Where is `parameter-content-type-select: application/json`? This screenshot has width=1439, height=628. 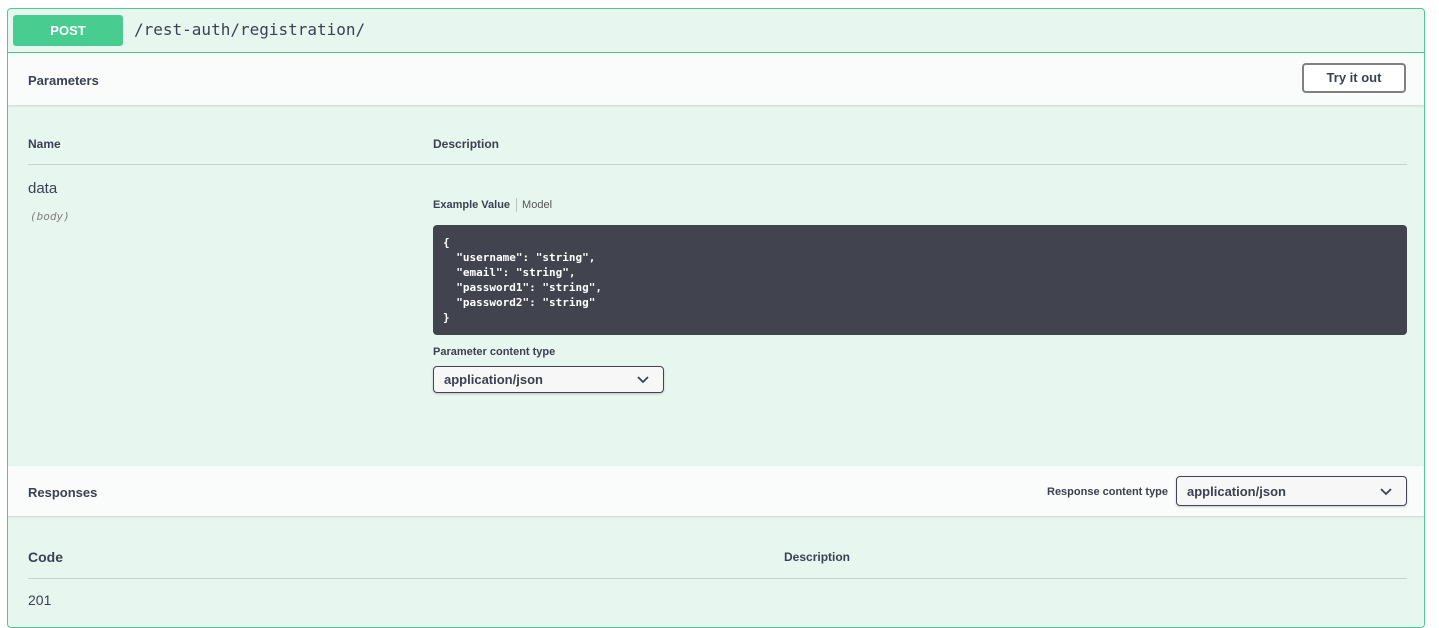
parameter-content-type-select: application/json is located at coordinates (548, 379).